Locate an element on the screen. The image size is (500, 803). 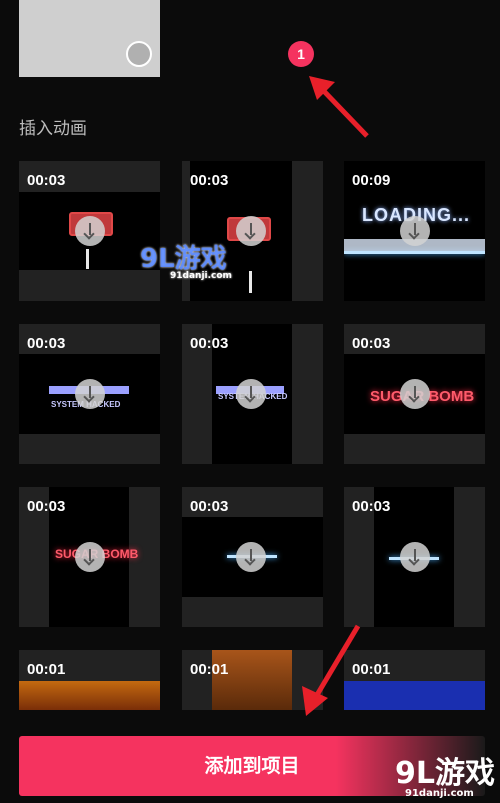
watermark-corner: 9L游戏 91danji.com is located at coordinates (445, 777).